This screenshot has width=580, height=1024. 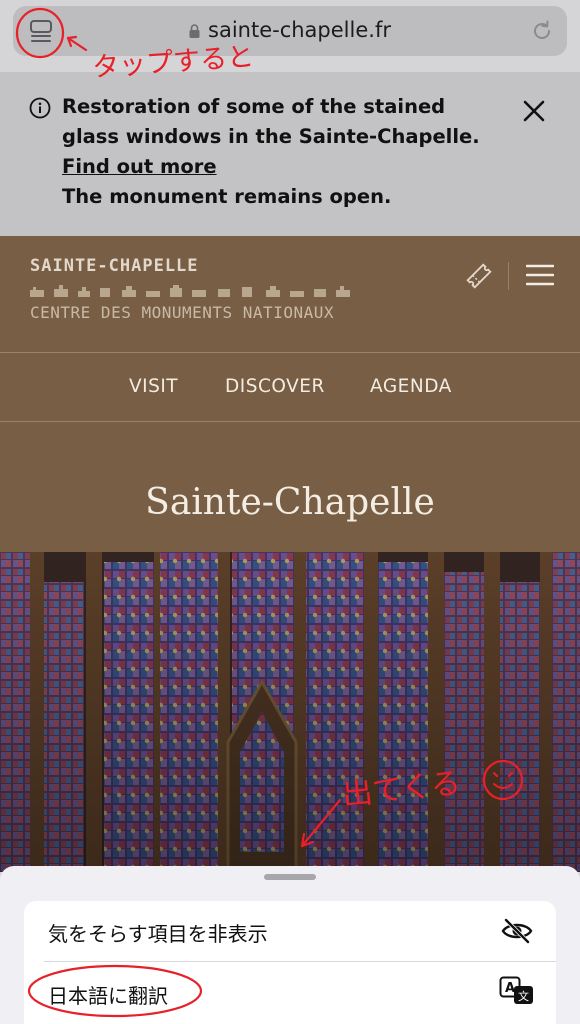 What do you see at coordinates (290, 877) in the screenshot?
I see `sheet-grabber` at bounding box center [290, 877].